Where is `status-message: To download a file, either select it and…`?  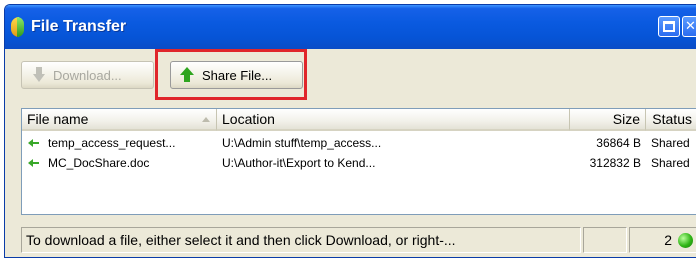
status-message: To download a file, either select it and… is located at coordinates (301, 240).